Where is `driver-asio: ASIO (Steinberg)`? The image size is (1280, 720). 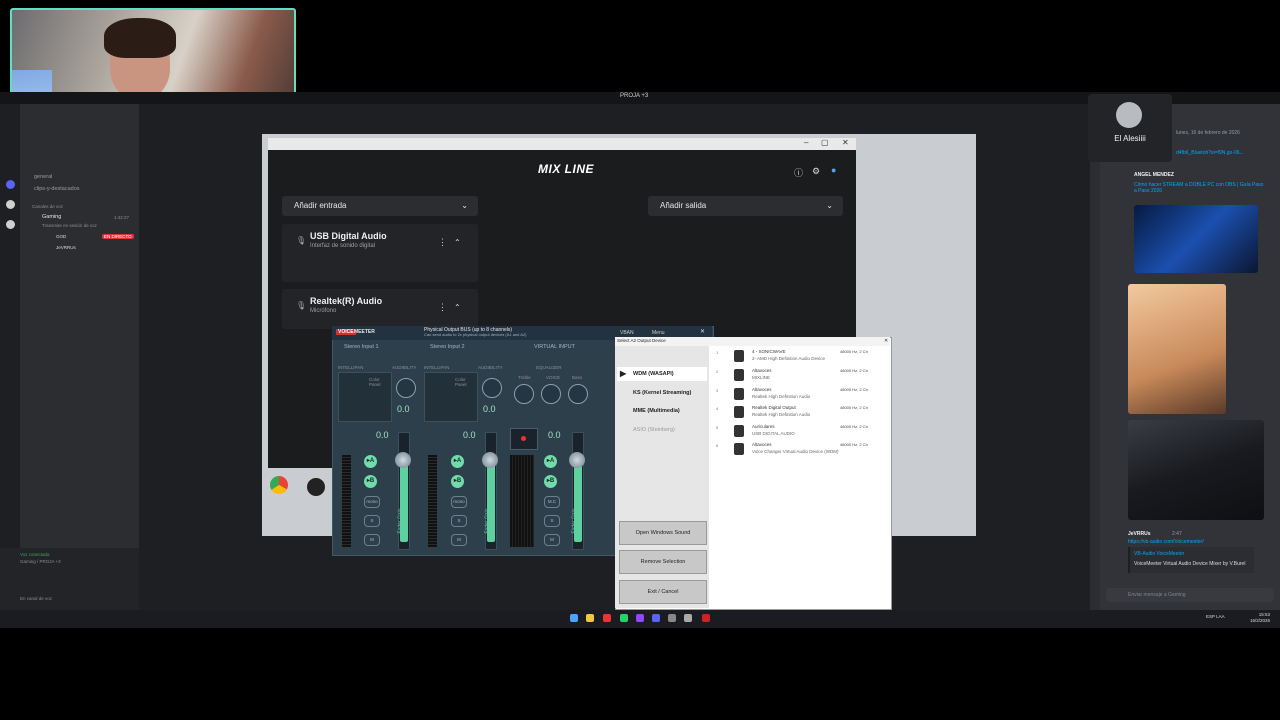 driver-asio: ASIO (Steinberg) is located at coordinates (662, 430).